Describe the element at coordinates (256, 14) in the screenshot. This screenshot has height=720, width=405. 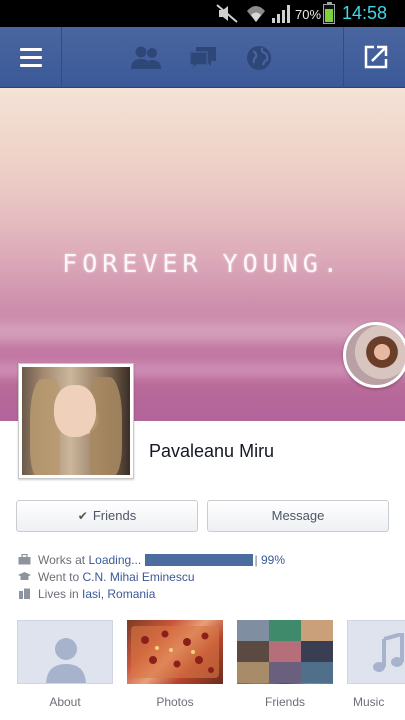
I see `wifi-icon` at that location.